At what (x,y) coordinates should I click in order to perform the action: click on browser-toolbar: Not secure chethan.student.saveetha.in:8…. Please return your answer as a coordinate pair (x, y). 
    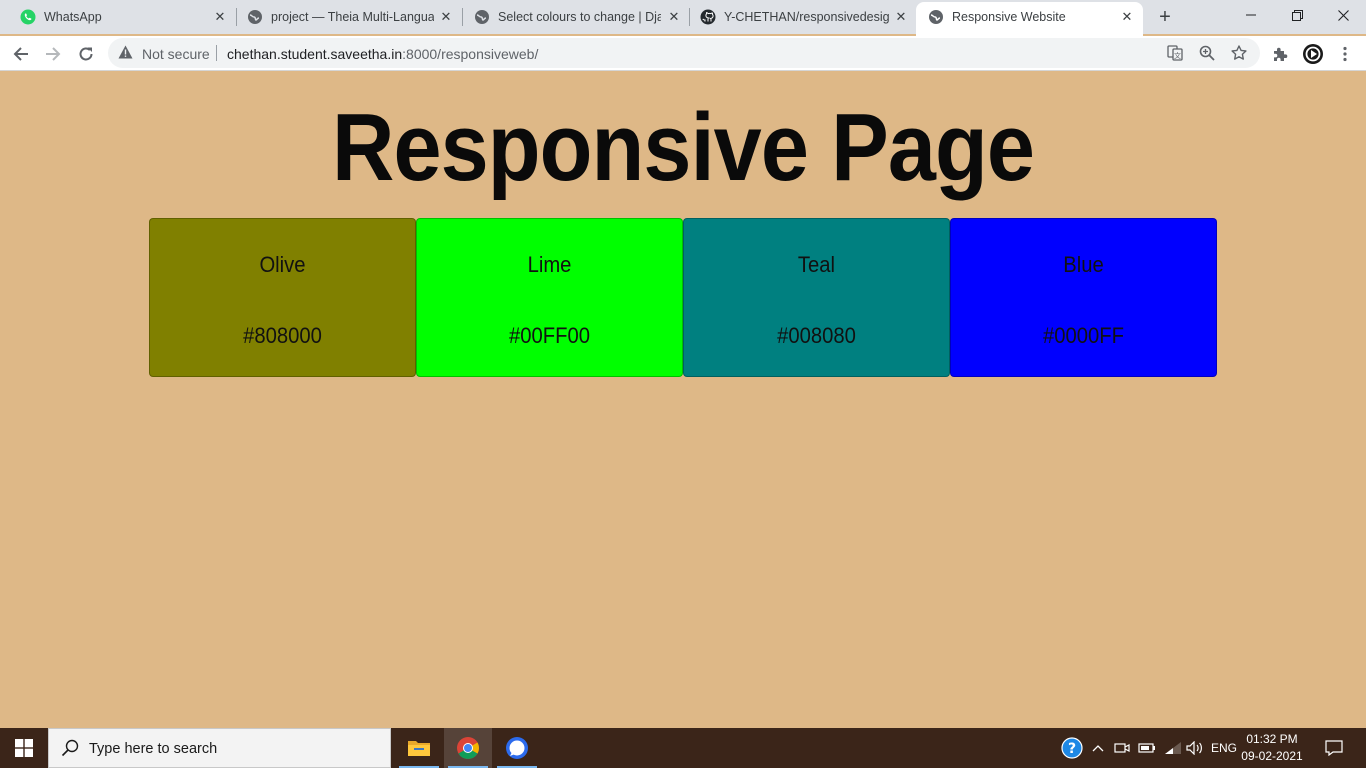
    Looking at the image, I should click on (683, 53).